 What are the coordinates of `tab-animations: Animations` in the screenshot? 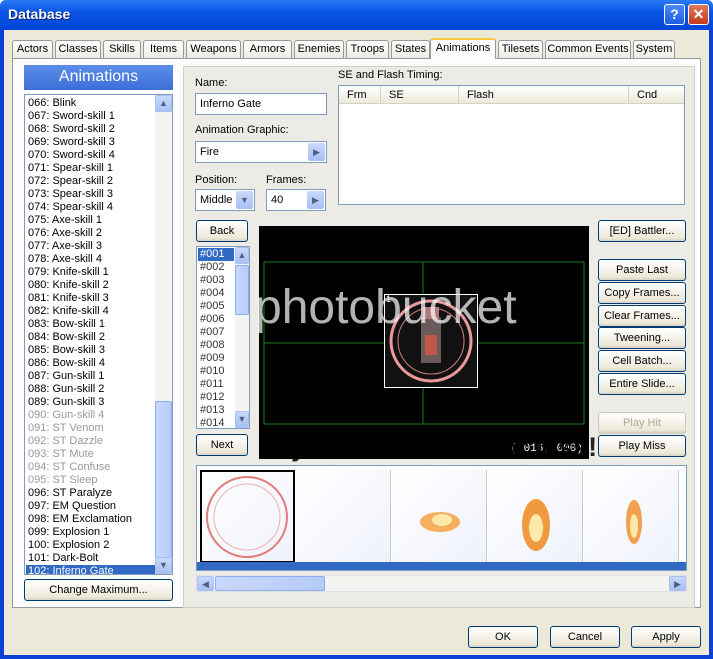 It's located at (463, 48).